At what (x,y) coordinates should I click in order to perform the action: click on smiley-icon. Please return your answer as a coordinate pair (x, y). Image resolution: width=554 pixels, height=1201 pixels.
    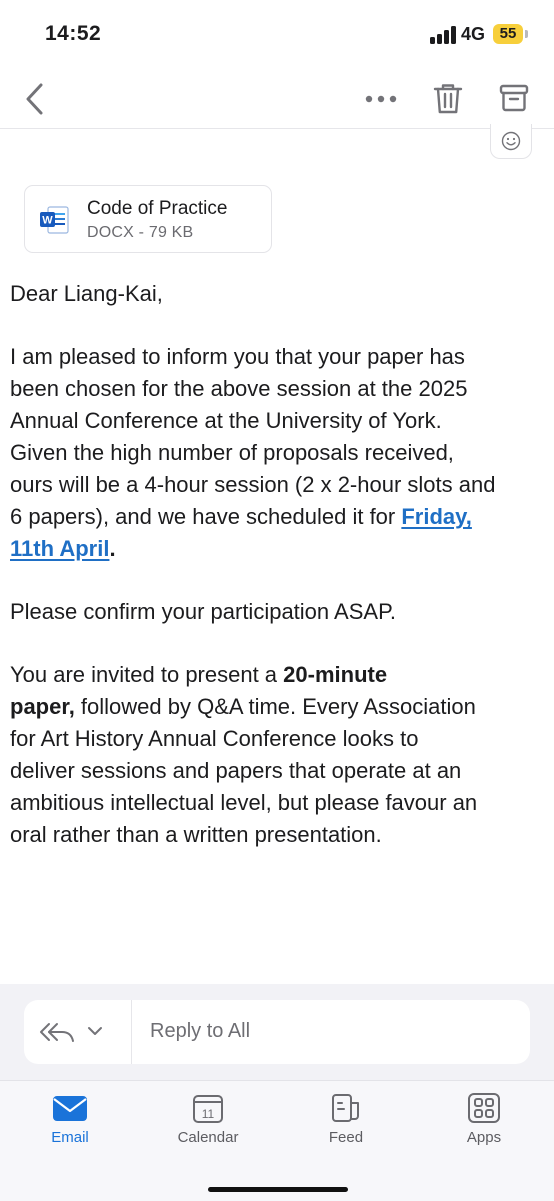
    Looking at the image, I should click on (511, 141).